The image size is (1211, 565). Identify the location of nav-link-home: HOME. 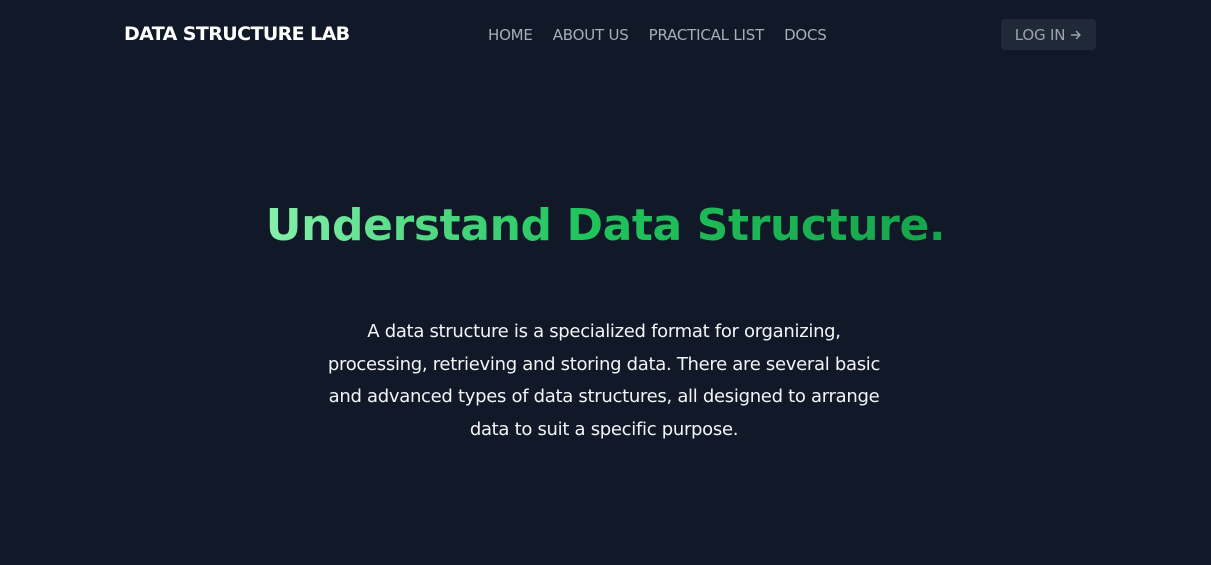
(510, 35).